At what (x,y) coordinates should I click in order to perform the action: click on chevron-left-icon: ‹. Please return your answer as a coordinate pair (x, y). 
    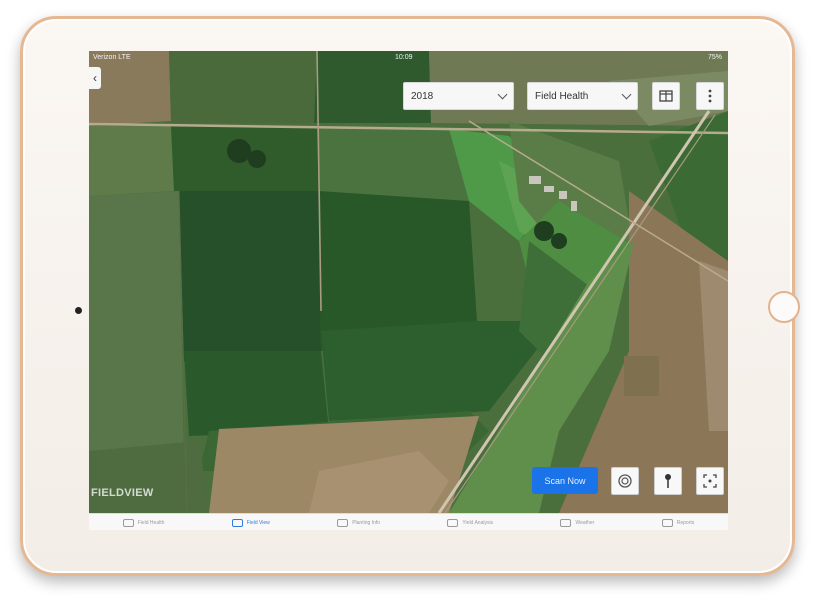
    Looking at the image, I should click on (95, 78).